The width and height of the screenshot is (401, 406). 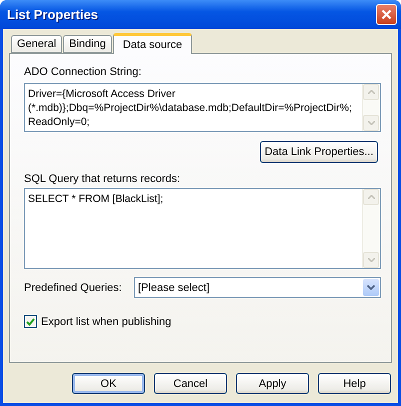 I want to click on dialog-button: Apply, so click(x=272, y=383).